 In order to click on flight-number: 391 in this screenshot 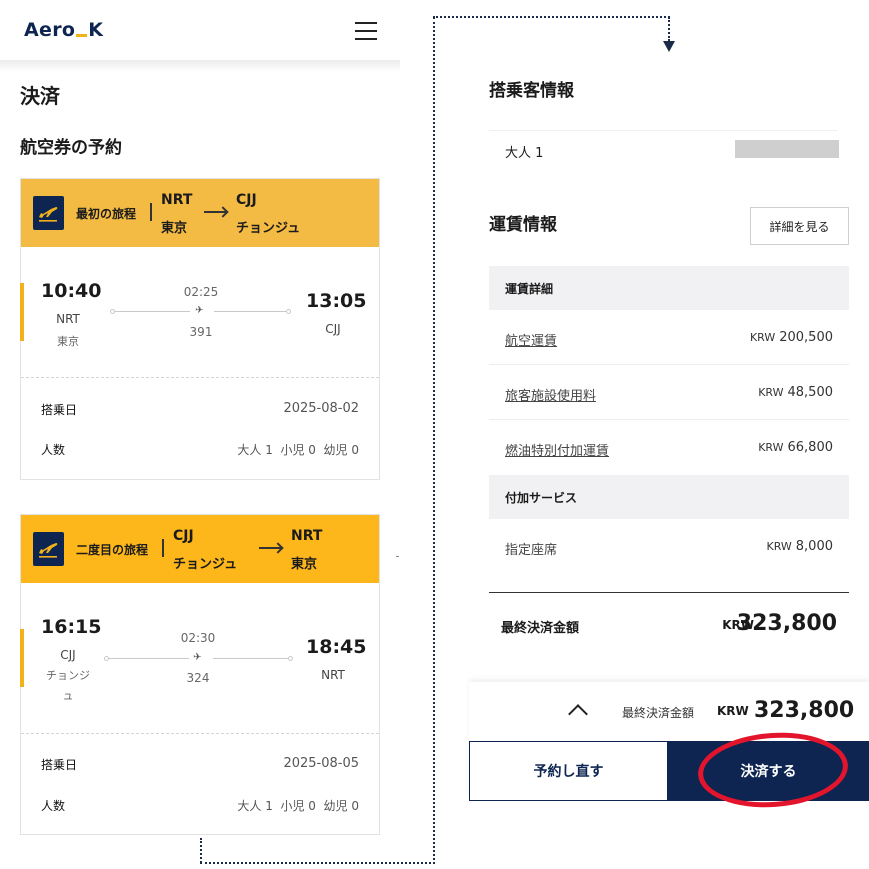, I will do `click(201, 332)`.